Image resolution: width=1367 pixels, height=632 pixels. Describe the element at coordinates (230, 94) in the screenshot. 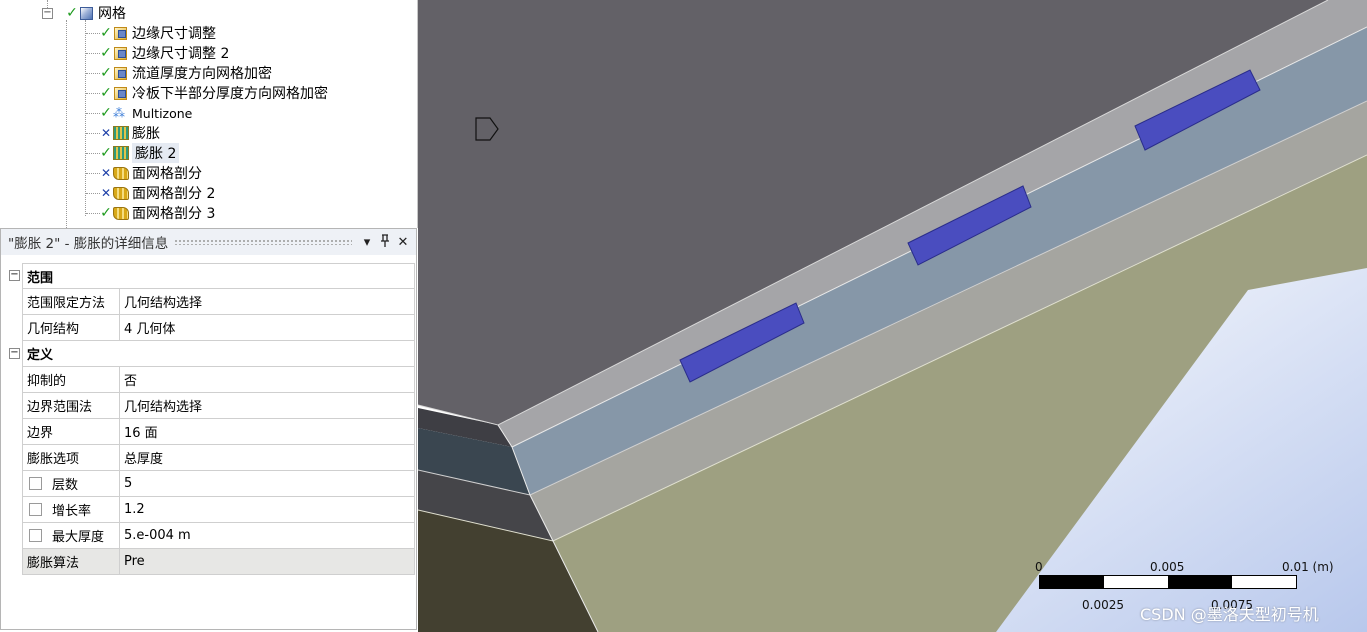

I see `tree-item-label: 冷板下半部分厚度方向网格加密` at that location.